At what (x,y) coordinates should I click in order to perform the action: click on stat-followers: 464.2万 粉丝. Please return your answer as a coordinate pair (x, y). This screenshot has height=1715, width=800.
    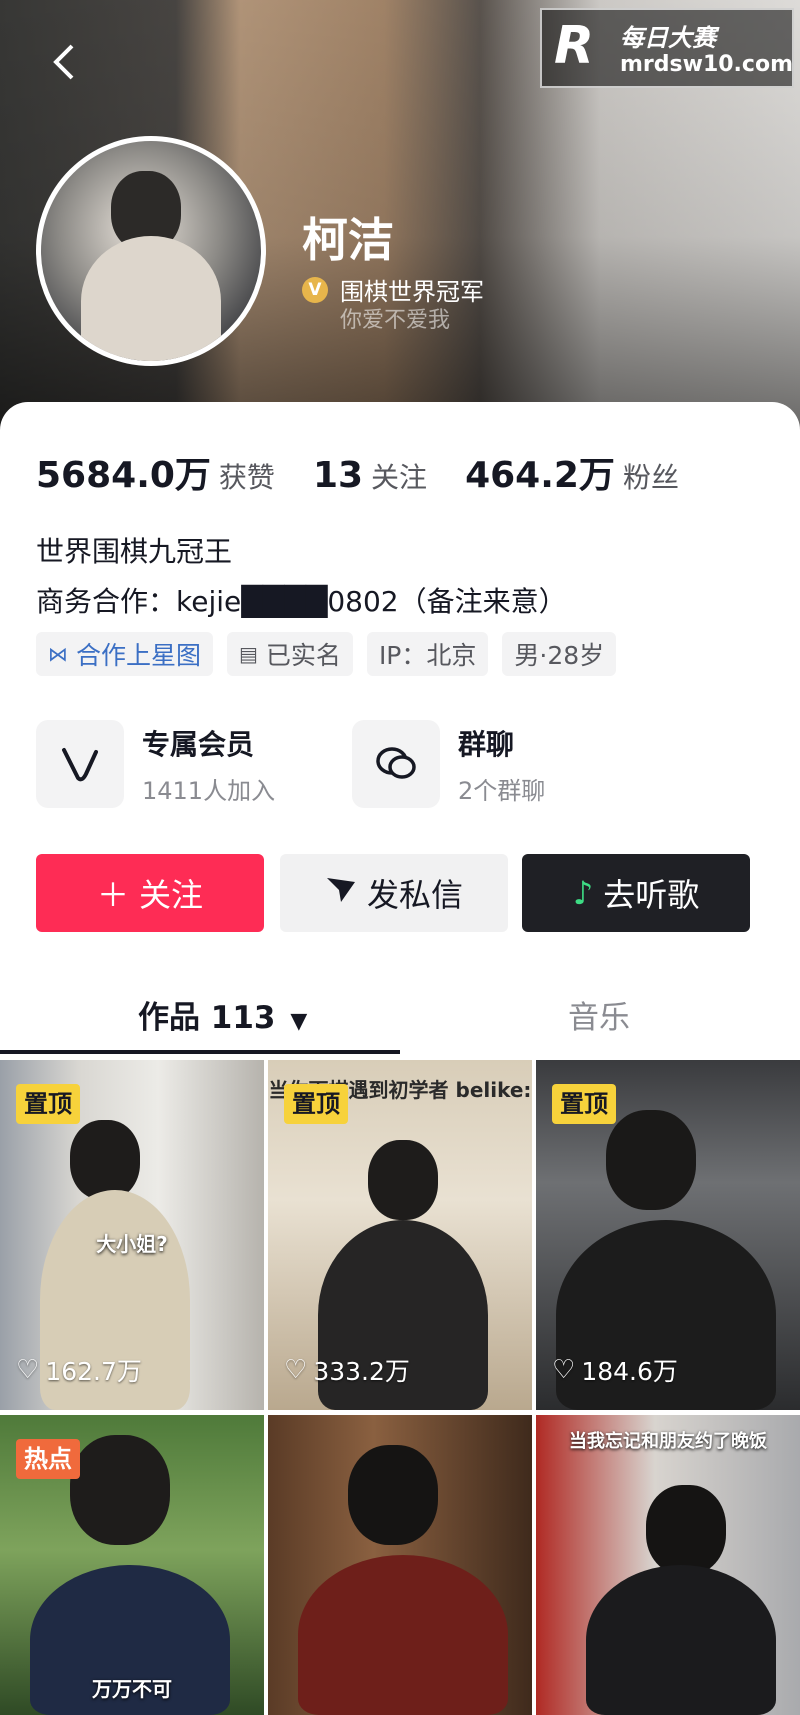
    Looking at the image, I should click on (572, 472).